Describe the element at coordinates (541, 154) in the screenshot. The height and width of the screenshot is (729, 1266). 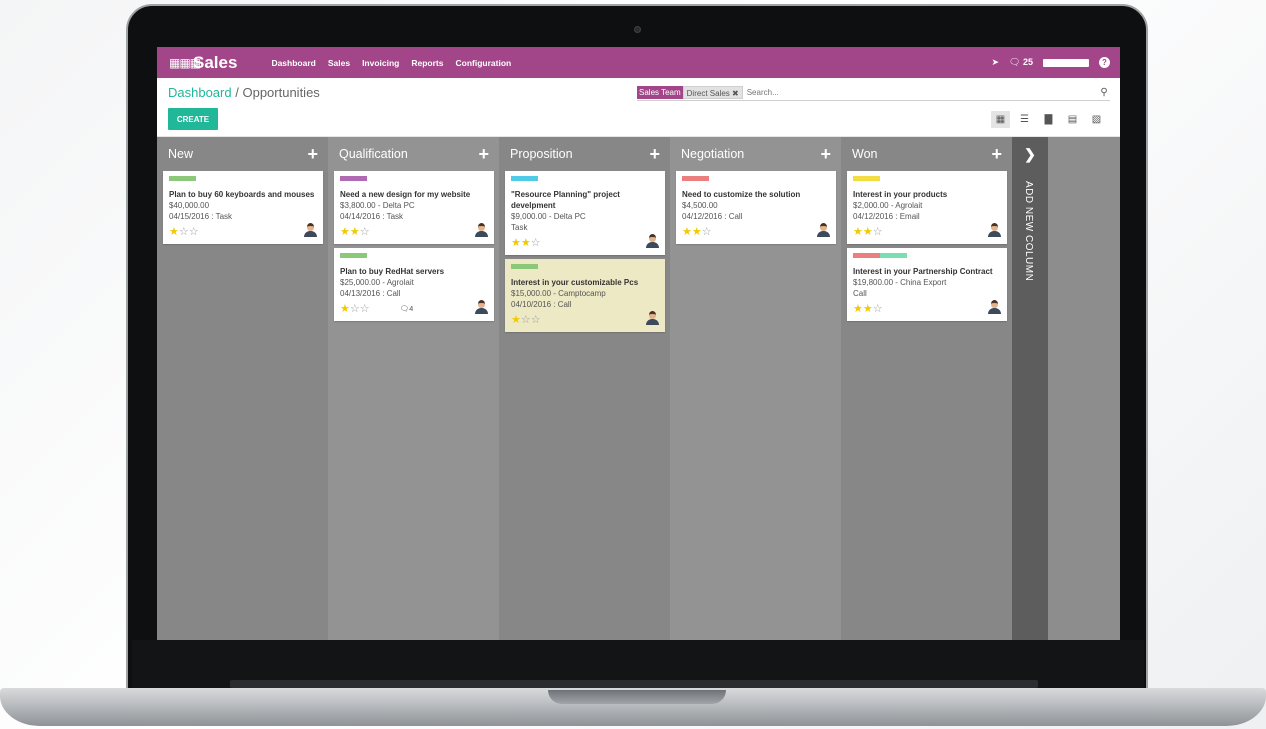
I see `column-title: Proposition` at that location.